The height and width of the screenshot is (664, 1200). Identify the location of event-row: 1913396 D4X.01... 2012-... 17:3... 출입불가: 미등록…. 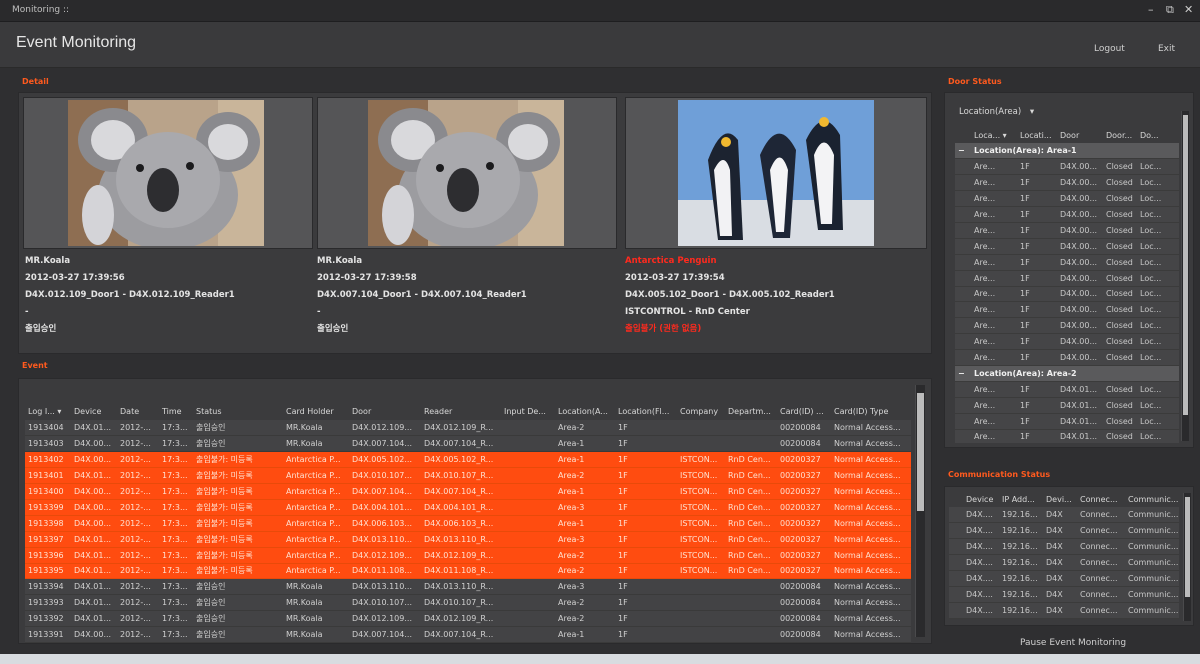
(468, 555).